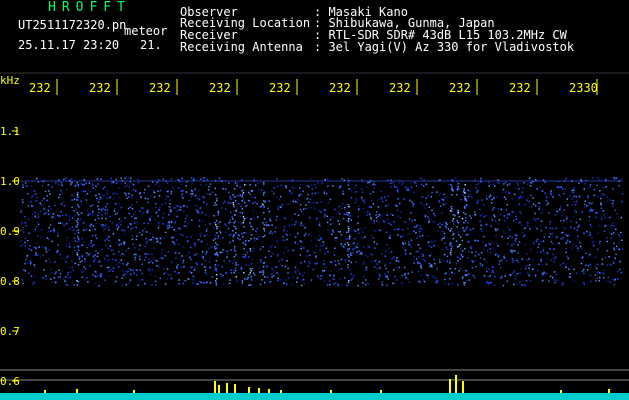  I want to click on count-value: 21., so click(151, 45).